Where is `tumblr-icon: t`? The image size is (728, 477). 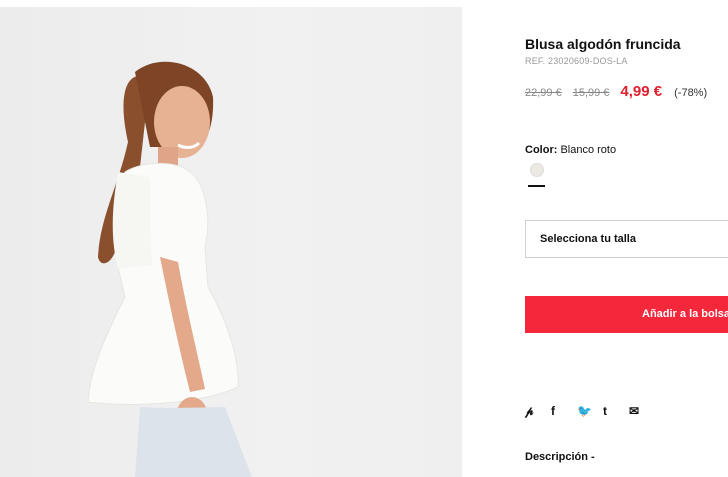
tumblr-icon: t is located at coordinates (616, 411).